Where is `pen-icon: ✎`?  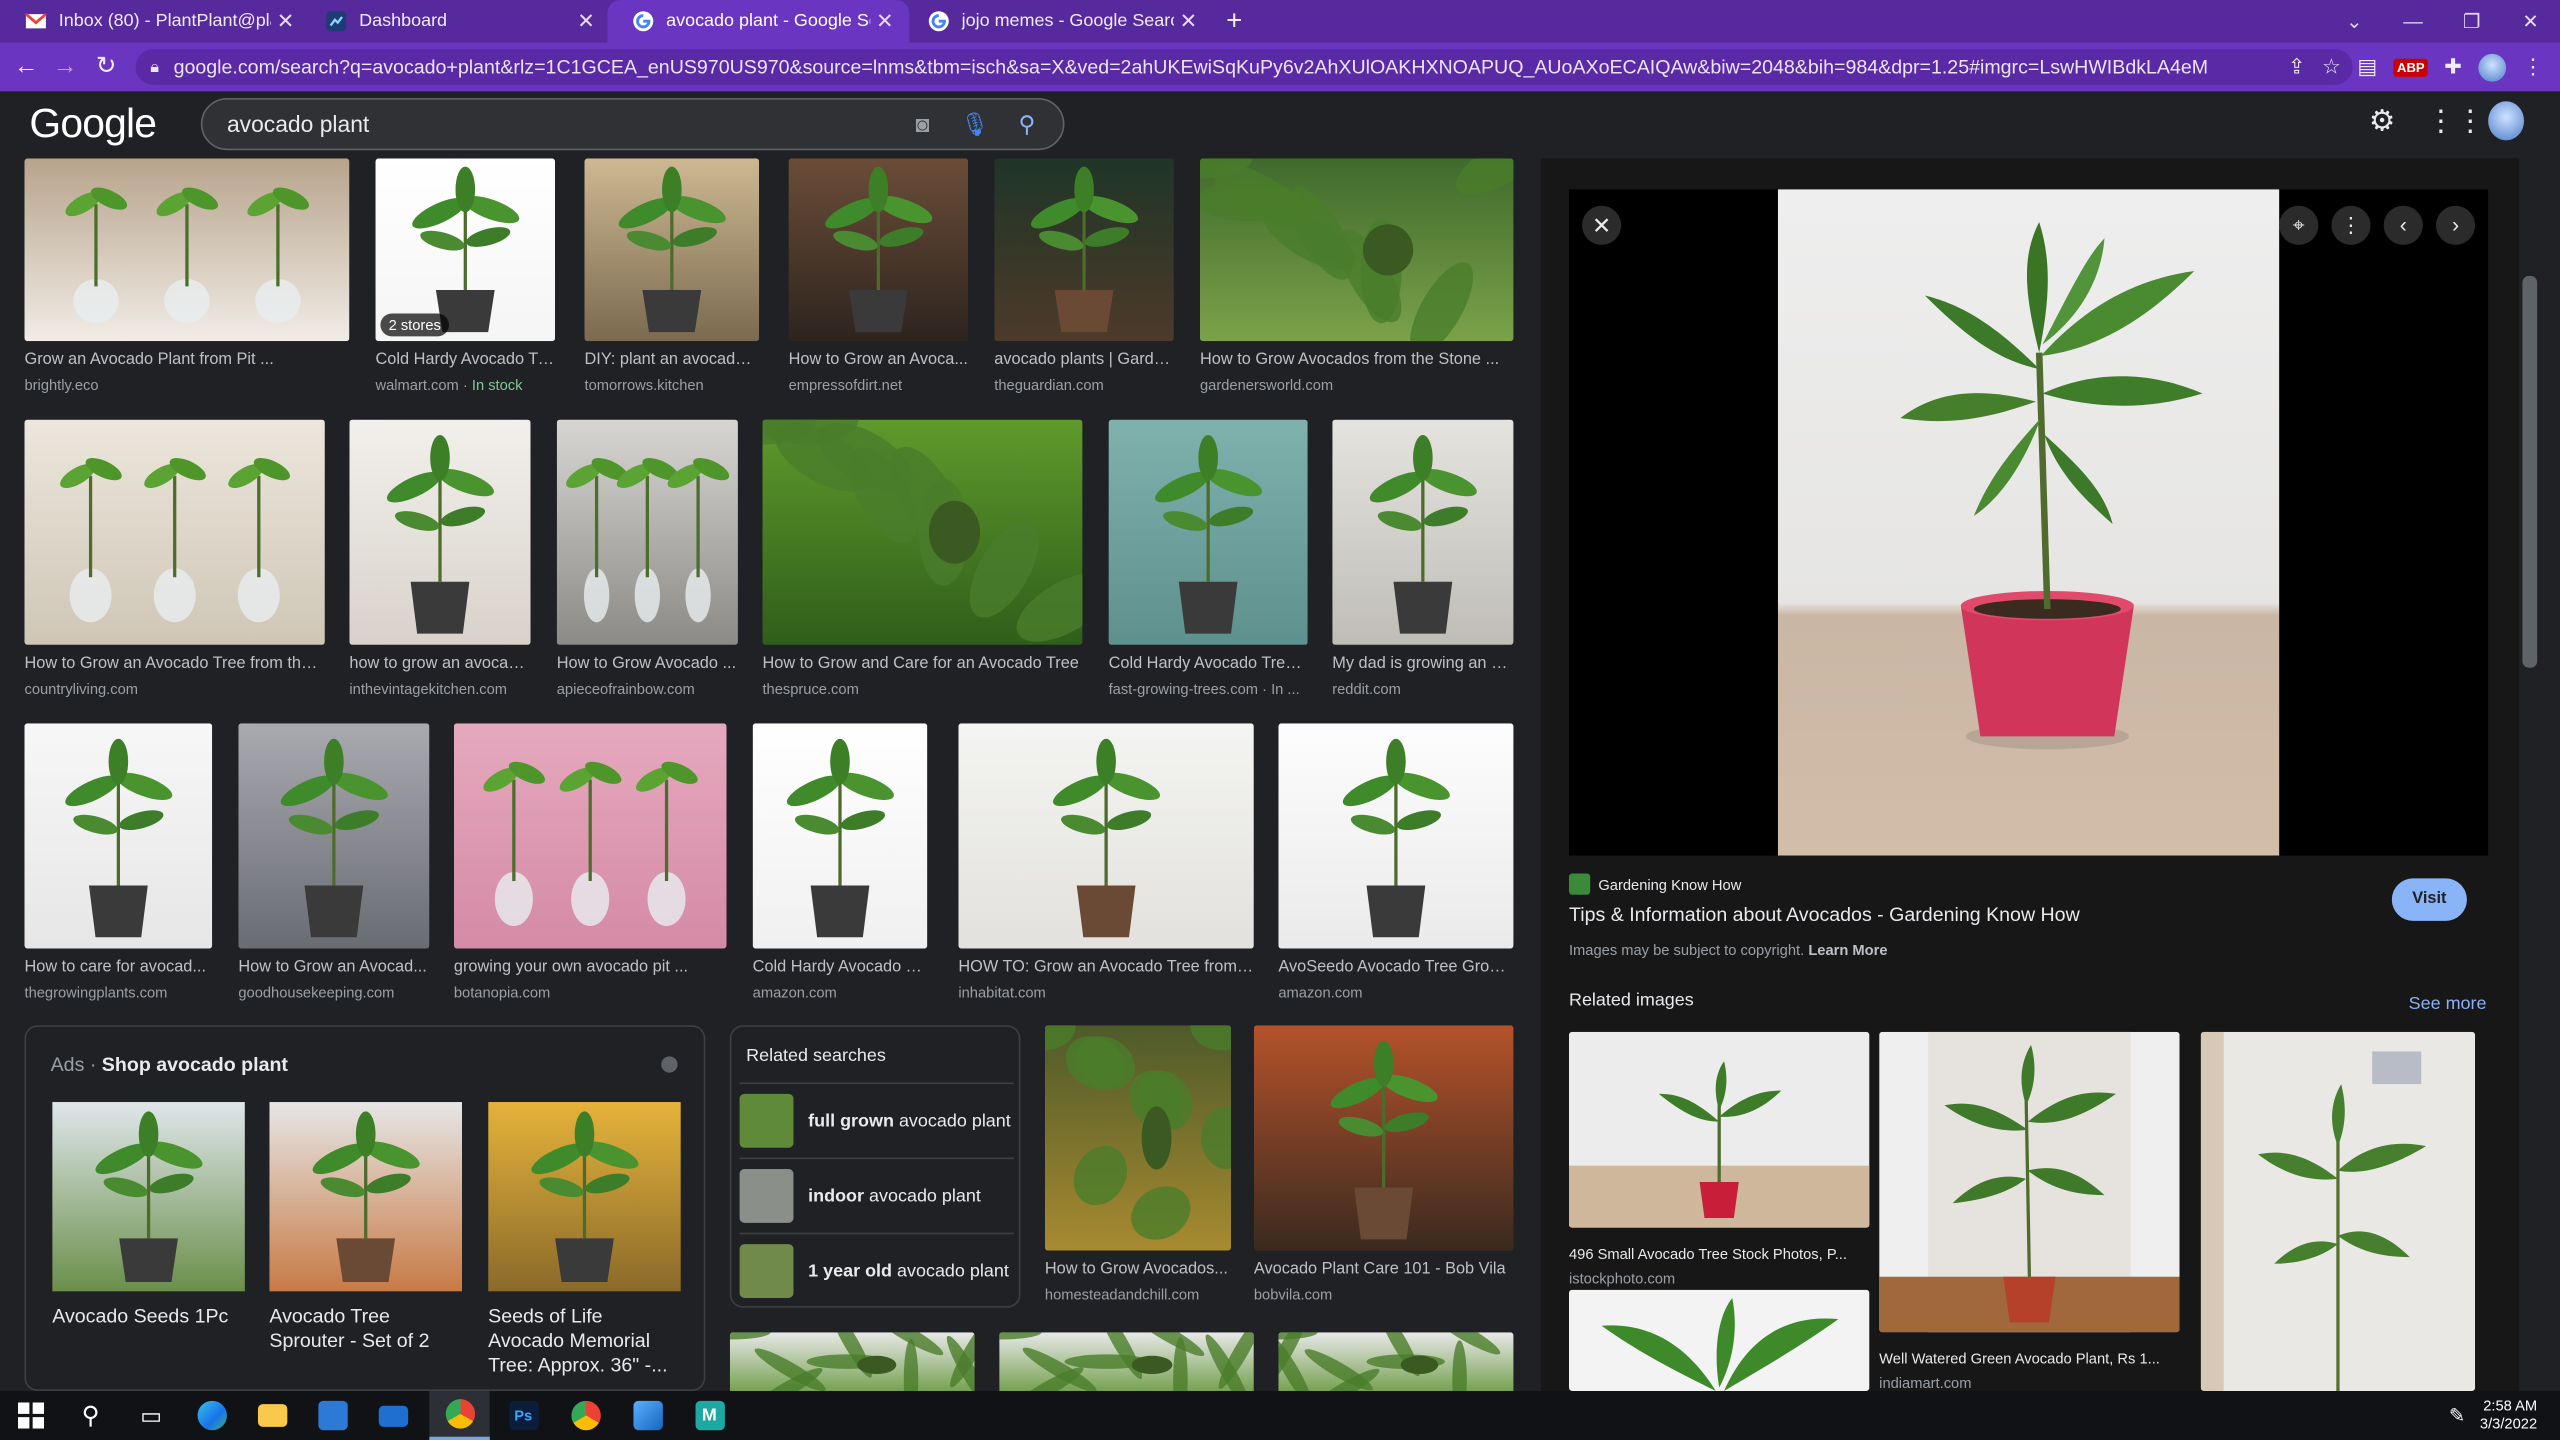
pen-icon: ✎ is located at coordinates (2457, 1415).